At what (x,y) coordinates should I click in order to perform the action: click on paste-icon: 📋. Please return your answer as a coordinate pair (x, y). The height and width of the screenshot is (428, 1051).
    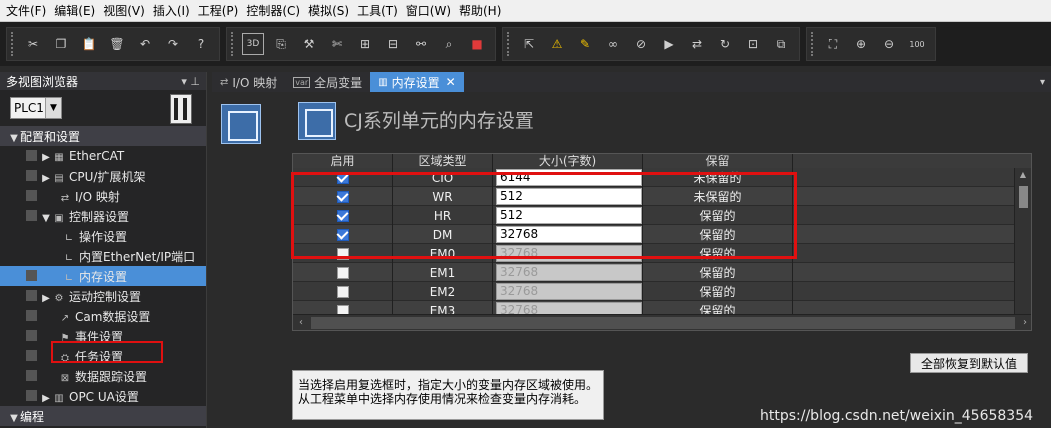
    Looking at the image, I should click on (89, 44).